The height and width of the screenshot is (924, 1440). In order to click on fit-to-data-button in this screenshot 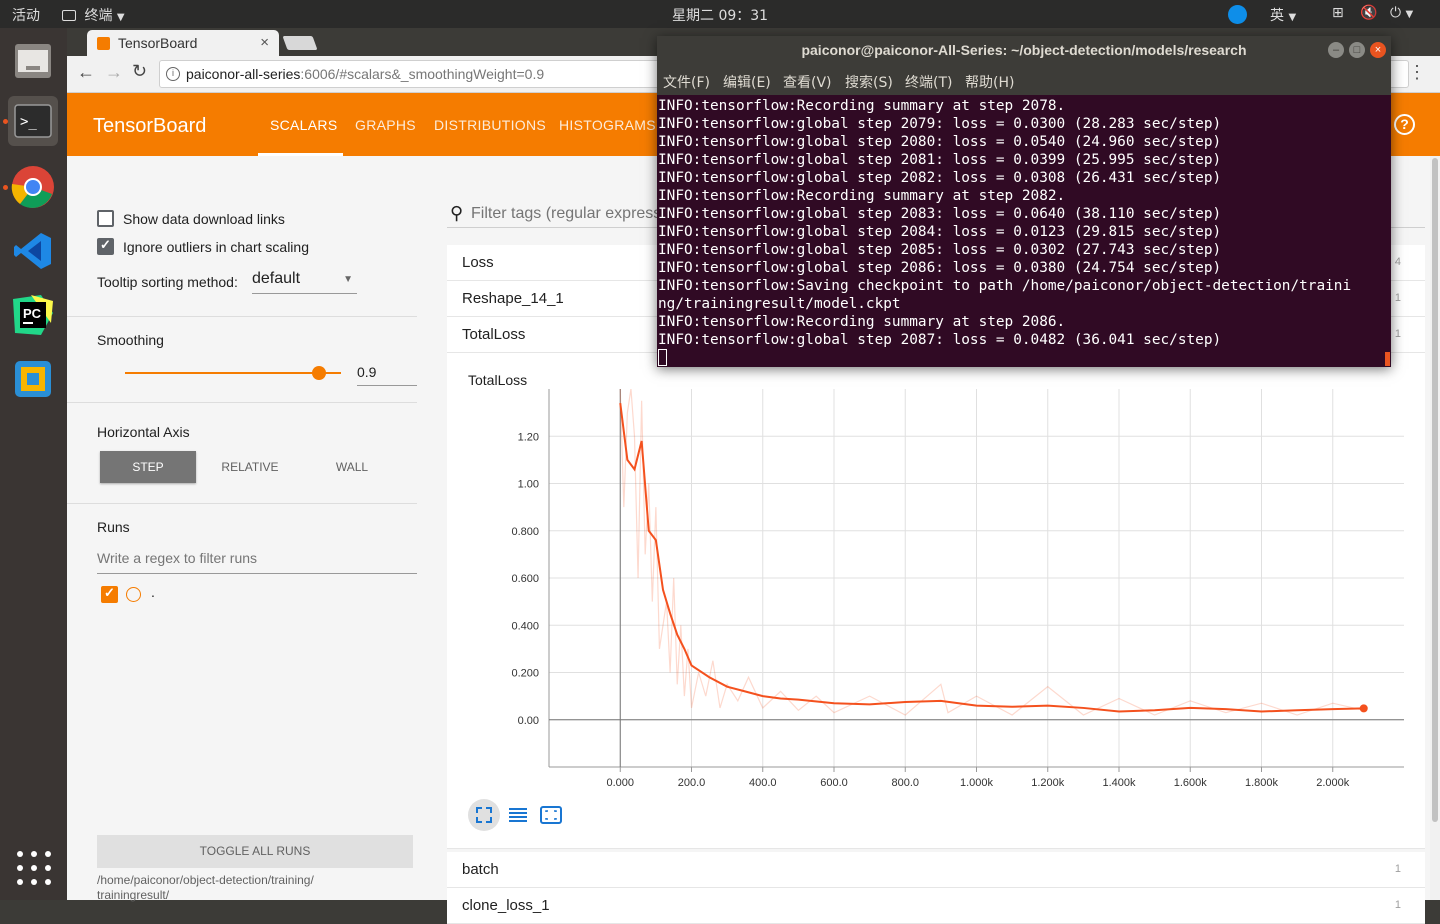, I will do `click(551, 815)`.